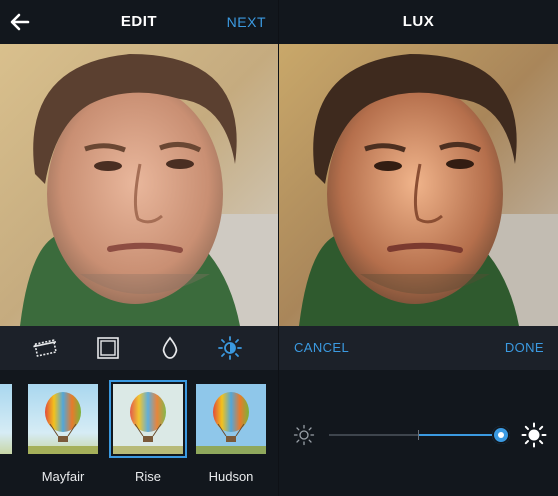 The width and height of the screenshot is (558, 496). Describe the element at coordinates (148, 419) in the screenshot. I see `filter-thumb-rise` at that location.